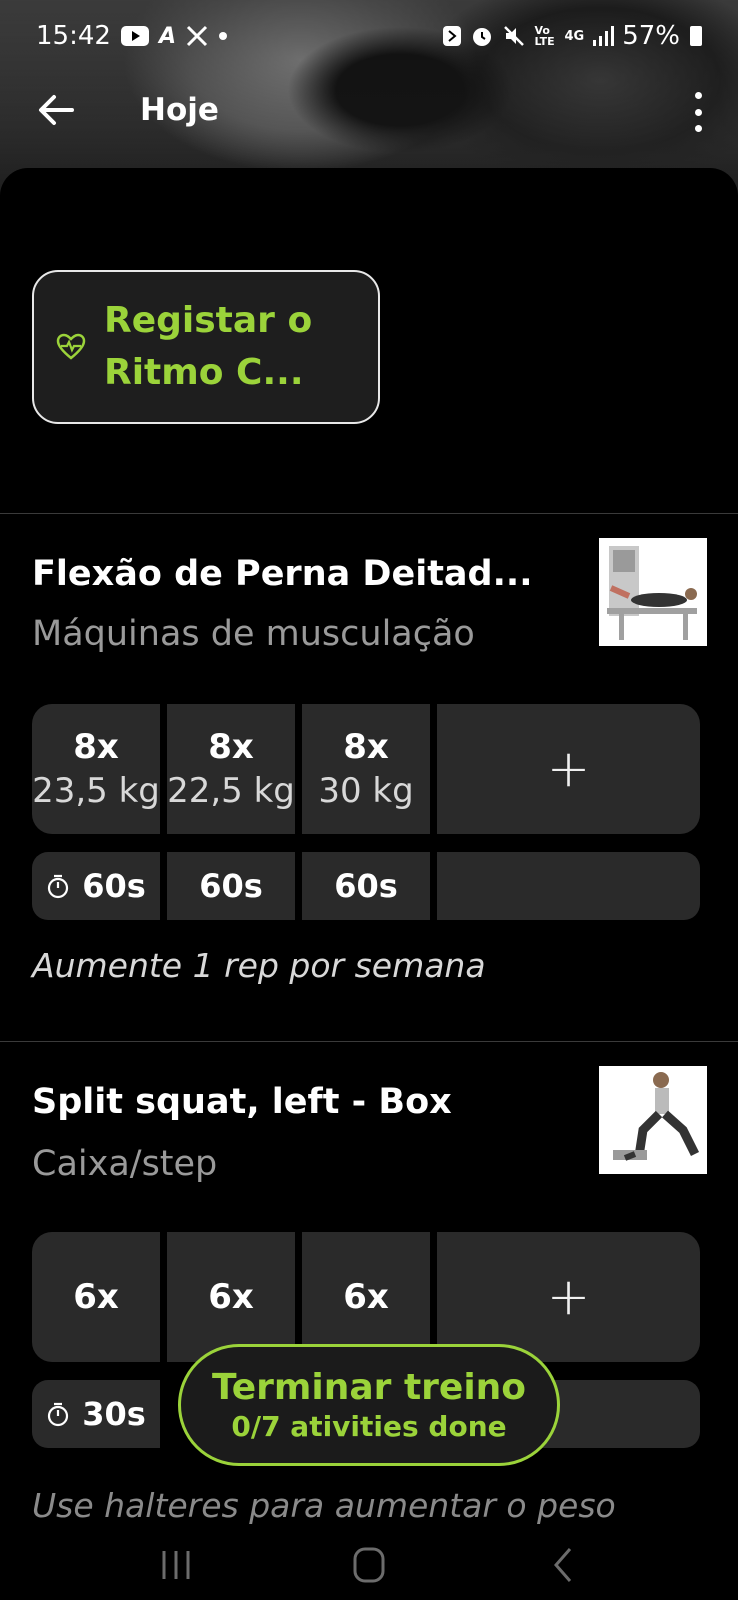 The width and height of the screenshot is (738, 1600). I want to click on back-nav-icon, so click(562, 1565).